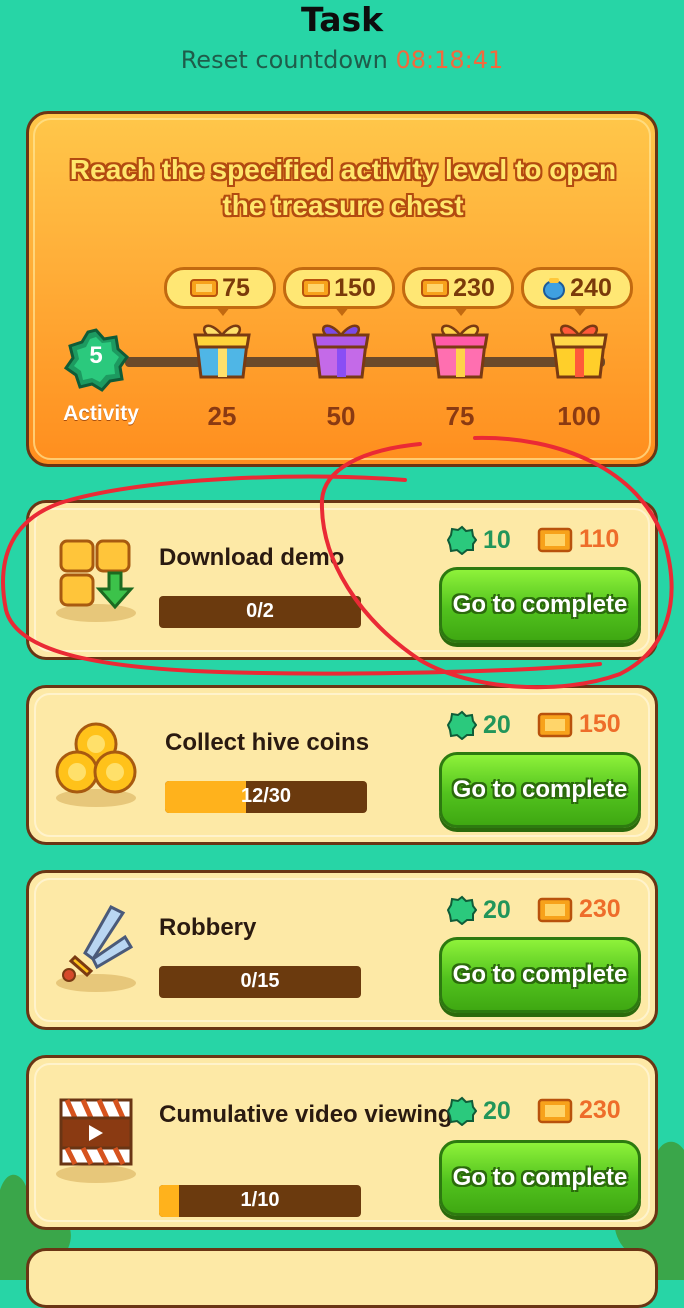 The height and width of the screenshot is (1308, 684). I want to click on task-title: Collect hive coins, so click(267, 742).